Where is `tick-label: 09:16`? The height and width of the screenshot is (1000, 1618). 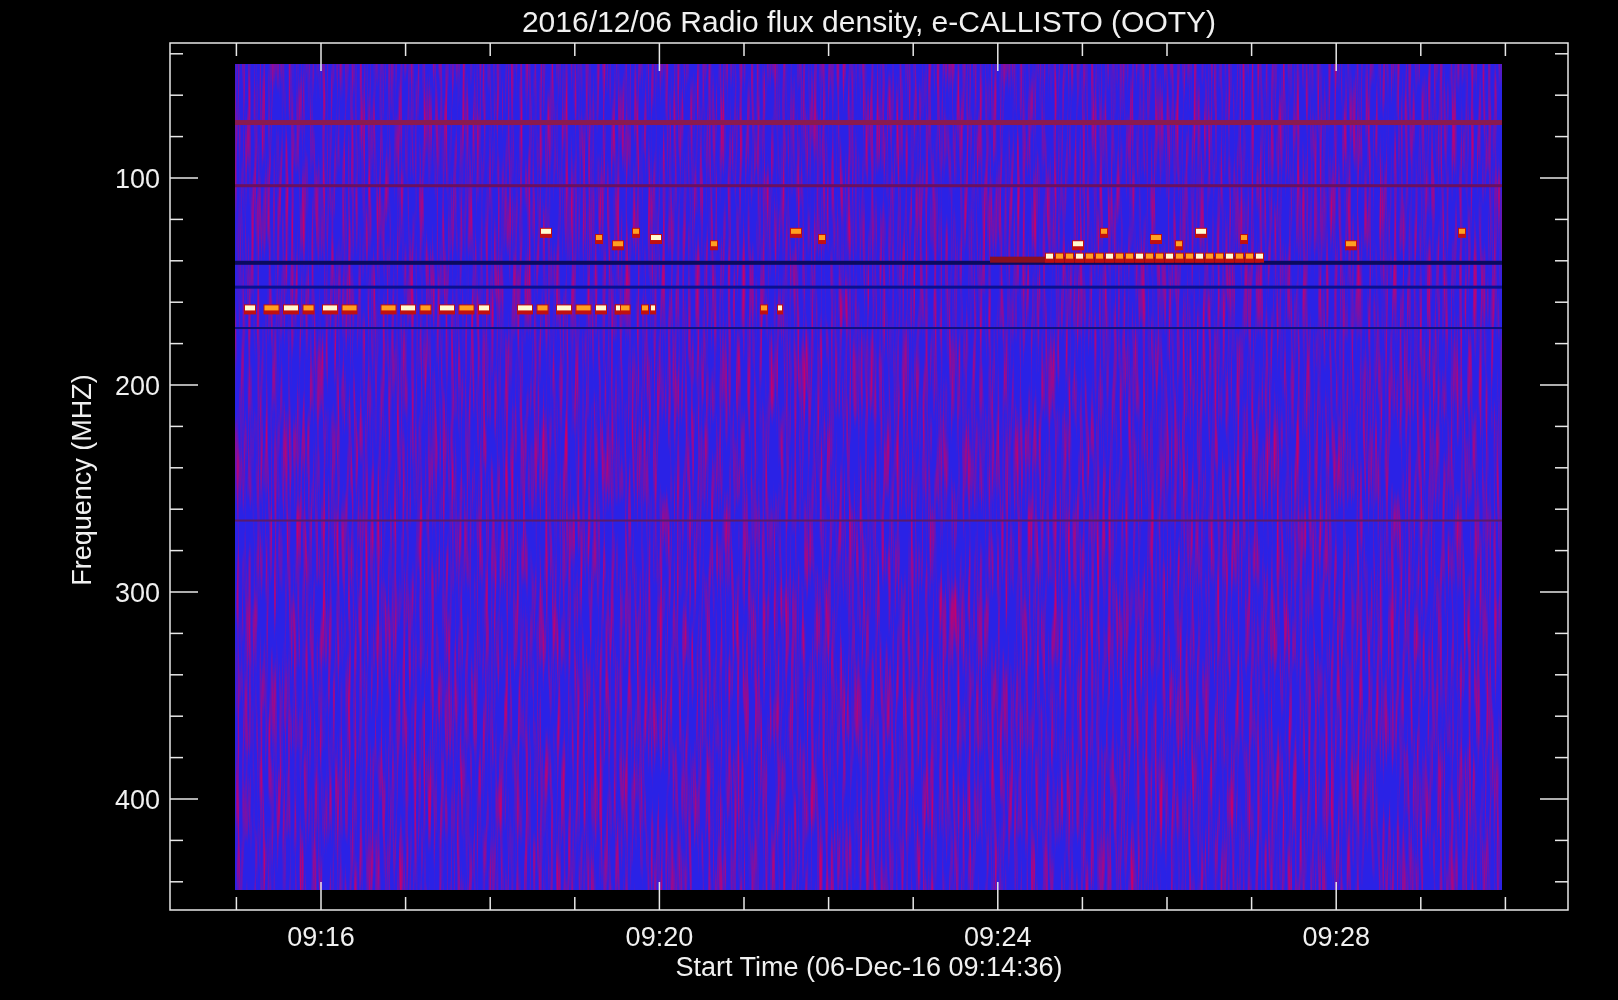
tick-label: 09:16 is located at coordinates (321, 937).